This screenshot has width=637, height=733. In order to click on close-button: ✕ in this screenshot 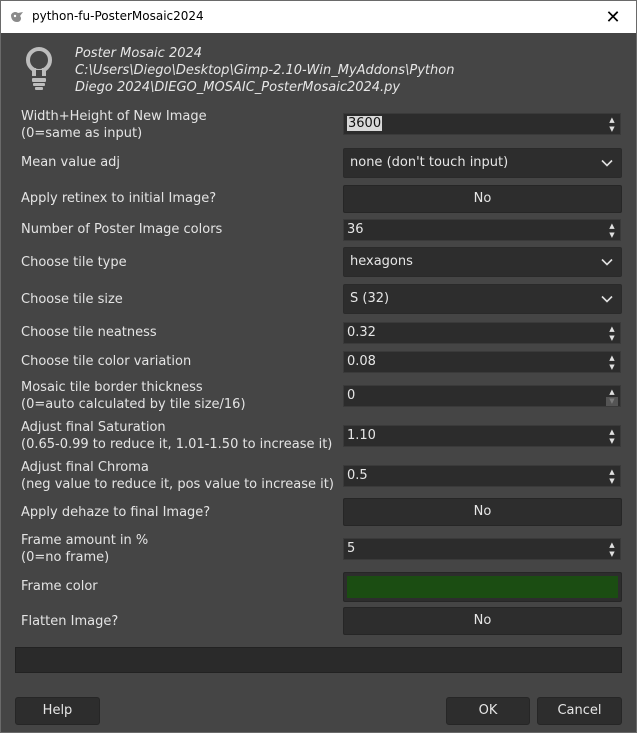, I will do `click(613, 17)`.